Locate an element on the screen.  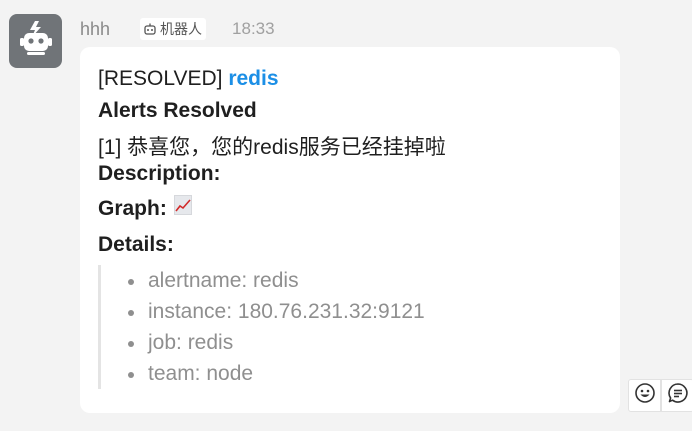
comment-button is located at coordinates (676, 395).